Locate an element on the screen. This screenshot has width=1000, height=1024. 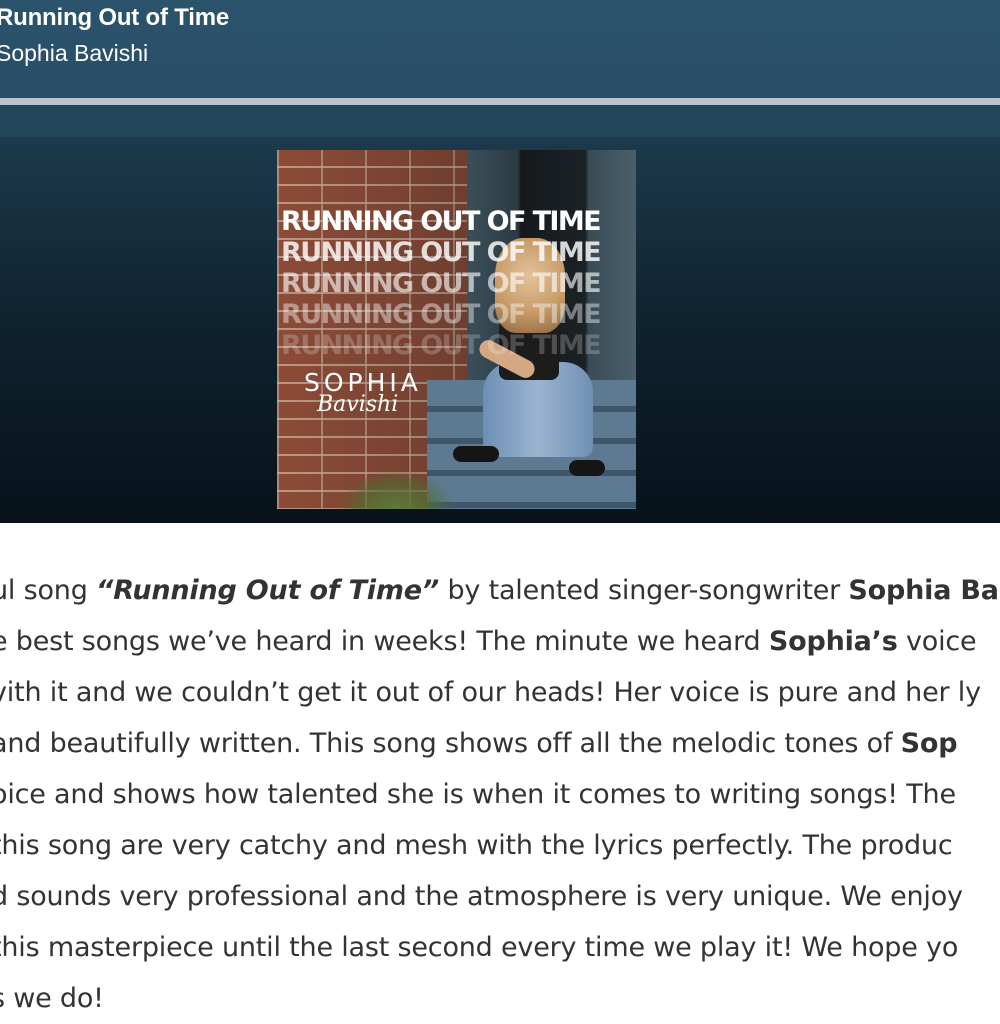
cover-logo-script: Bavishi is located at coordinates (358, 404).